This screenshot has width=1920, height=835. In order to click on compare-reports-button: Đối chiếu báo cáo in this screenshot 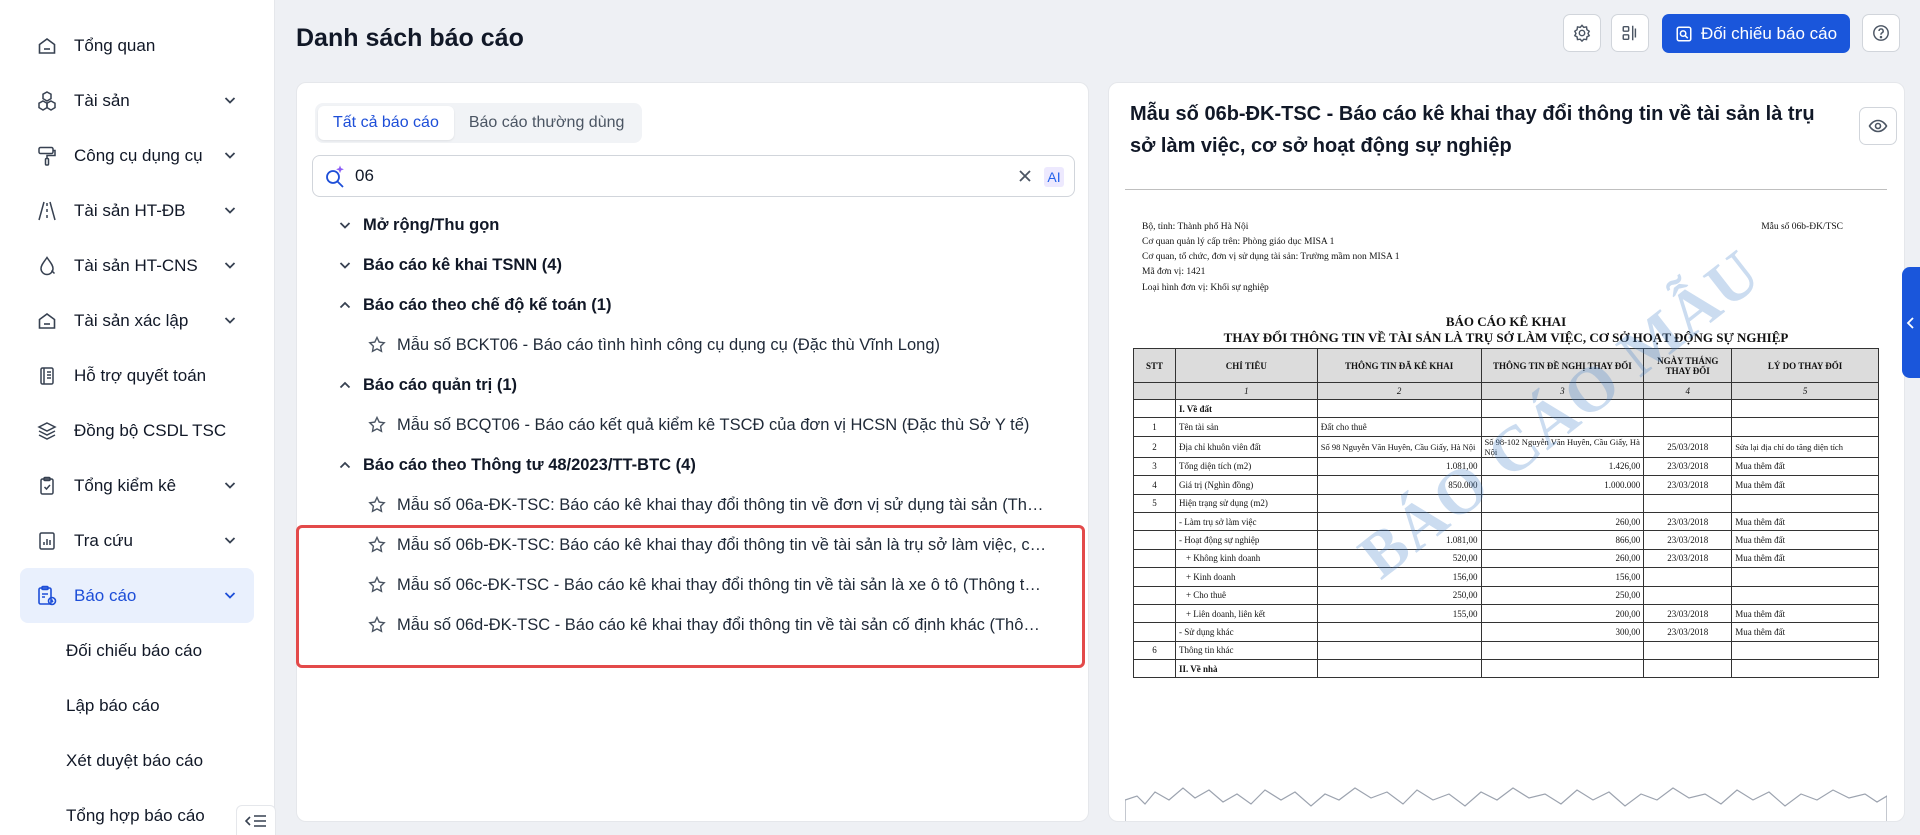, I will do `click(1756, 33)`.